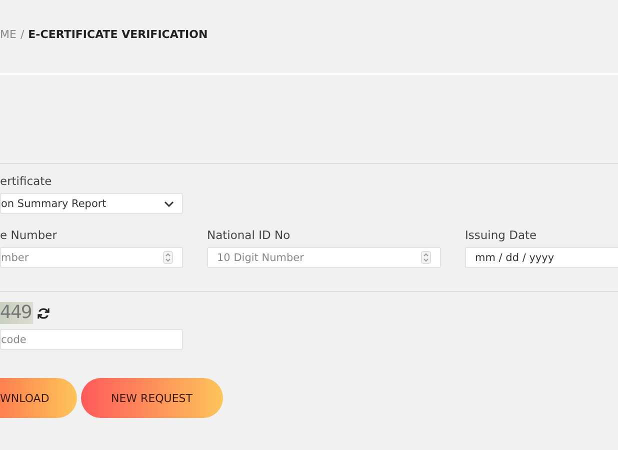  I want to click on chevron-icon, so click(169, 203).